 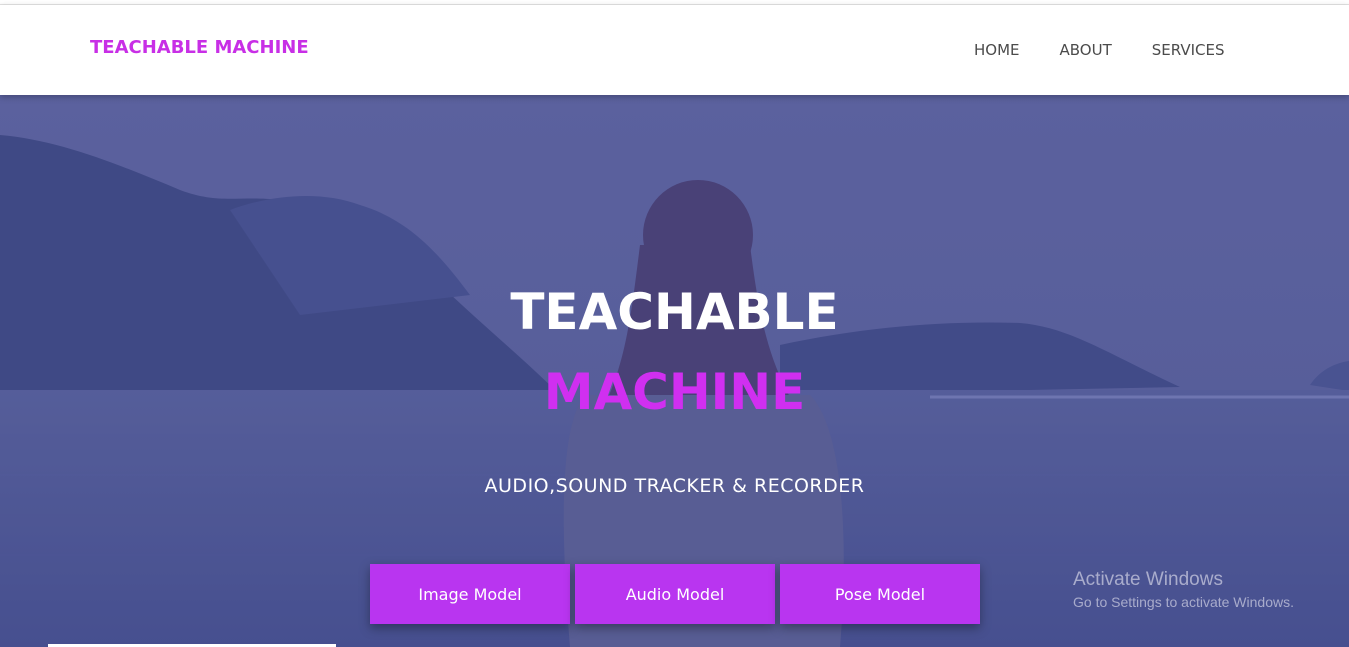 I want to click on nav-links: HOME ABOUT SERVICES, so click(x=1119, y=50).